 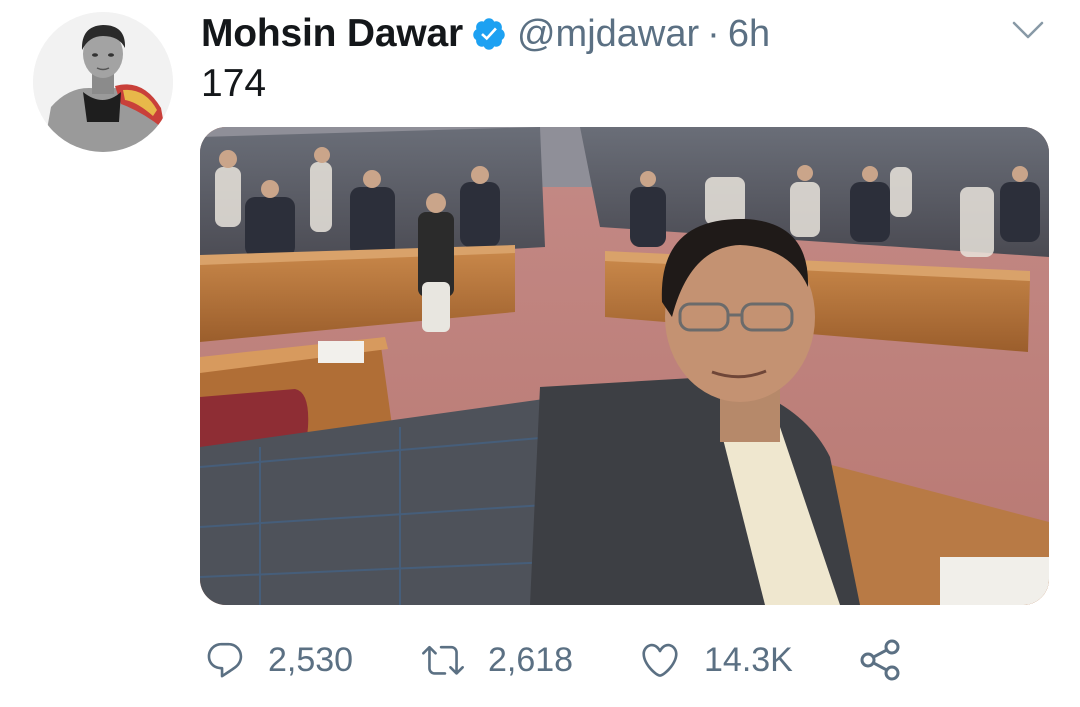 I want to click on retweet-button: 2,618, so click(x=496, y=660).